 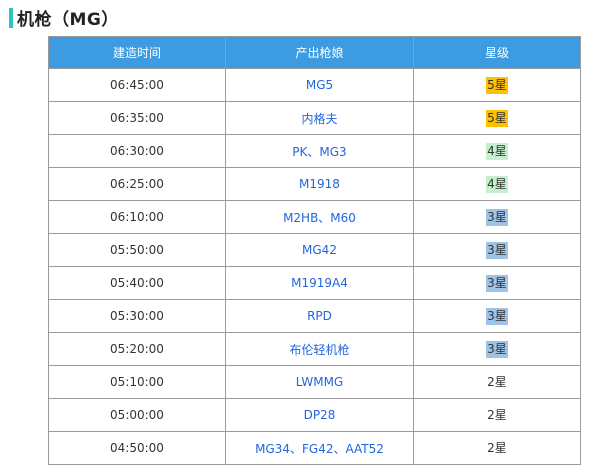 I want to click on tdoll-link: M1918, so click(x=319, y=184).